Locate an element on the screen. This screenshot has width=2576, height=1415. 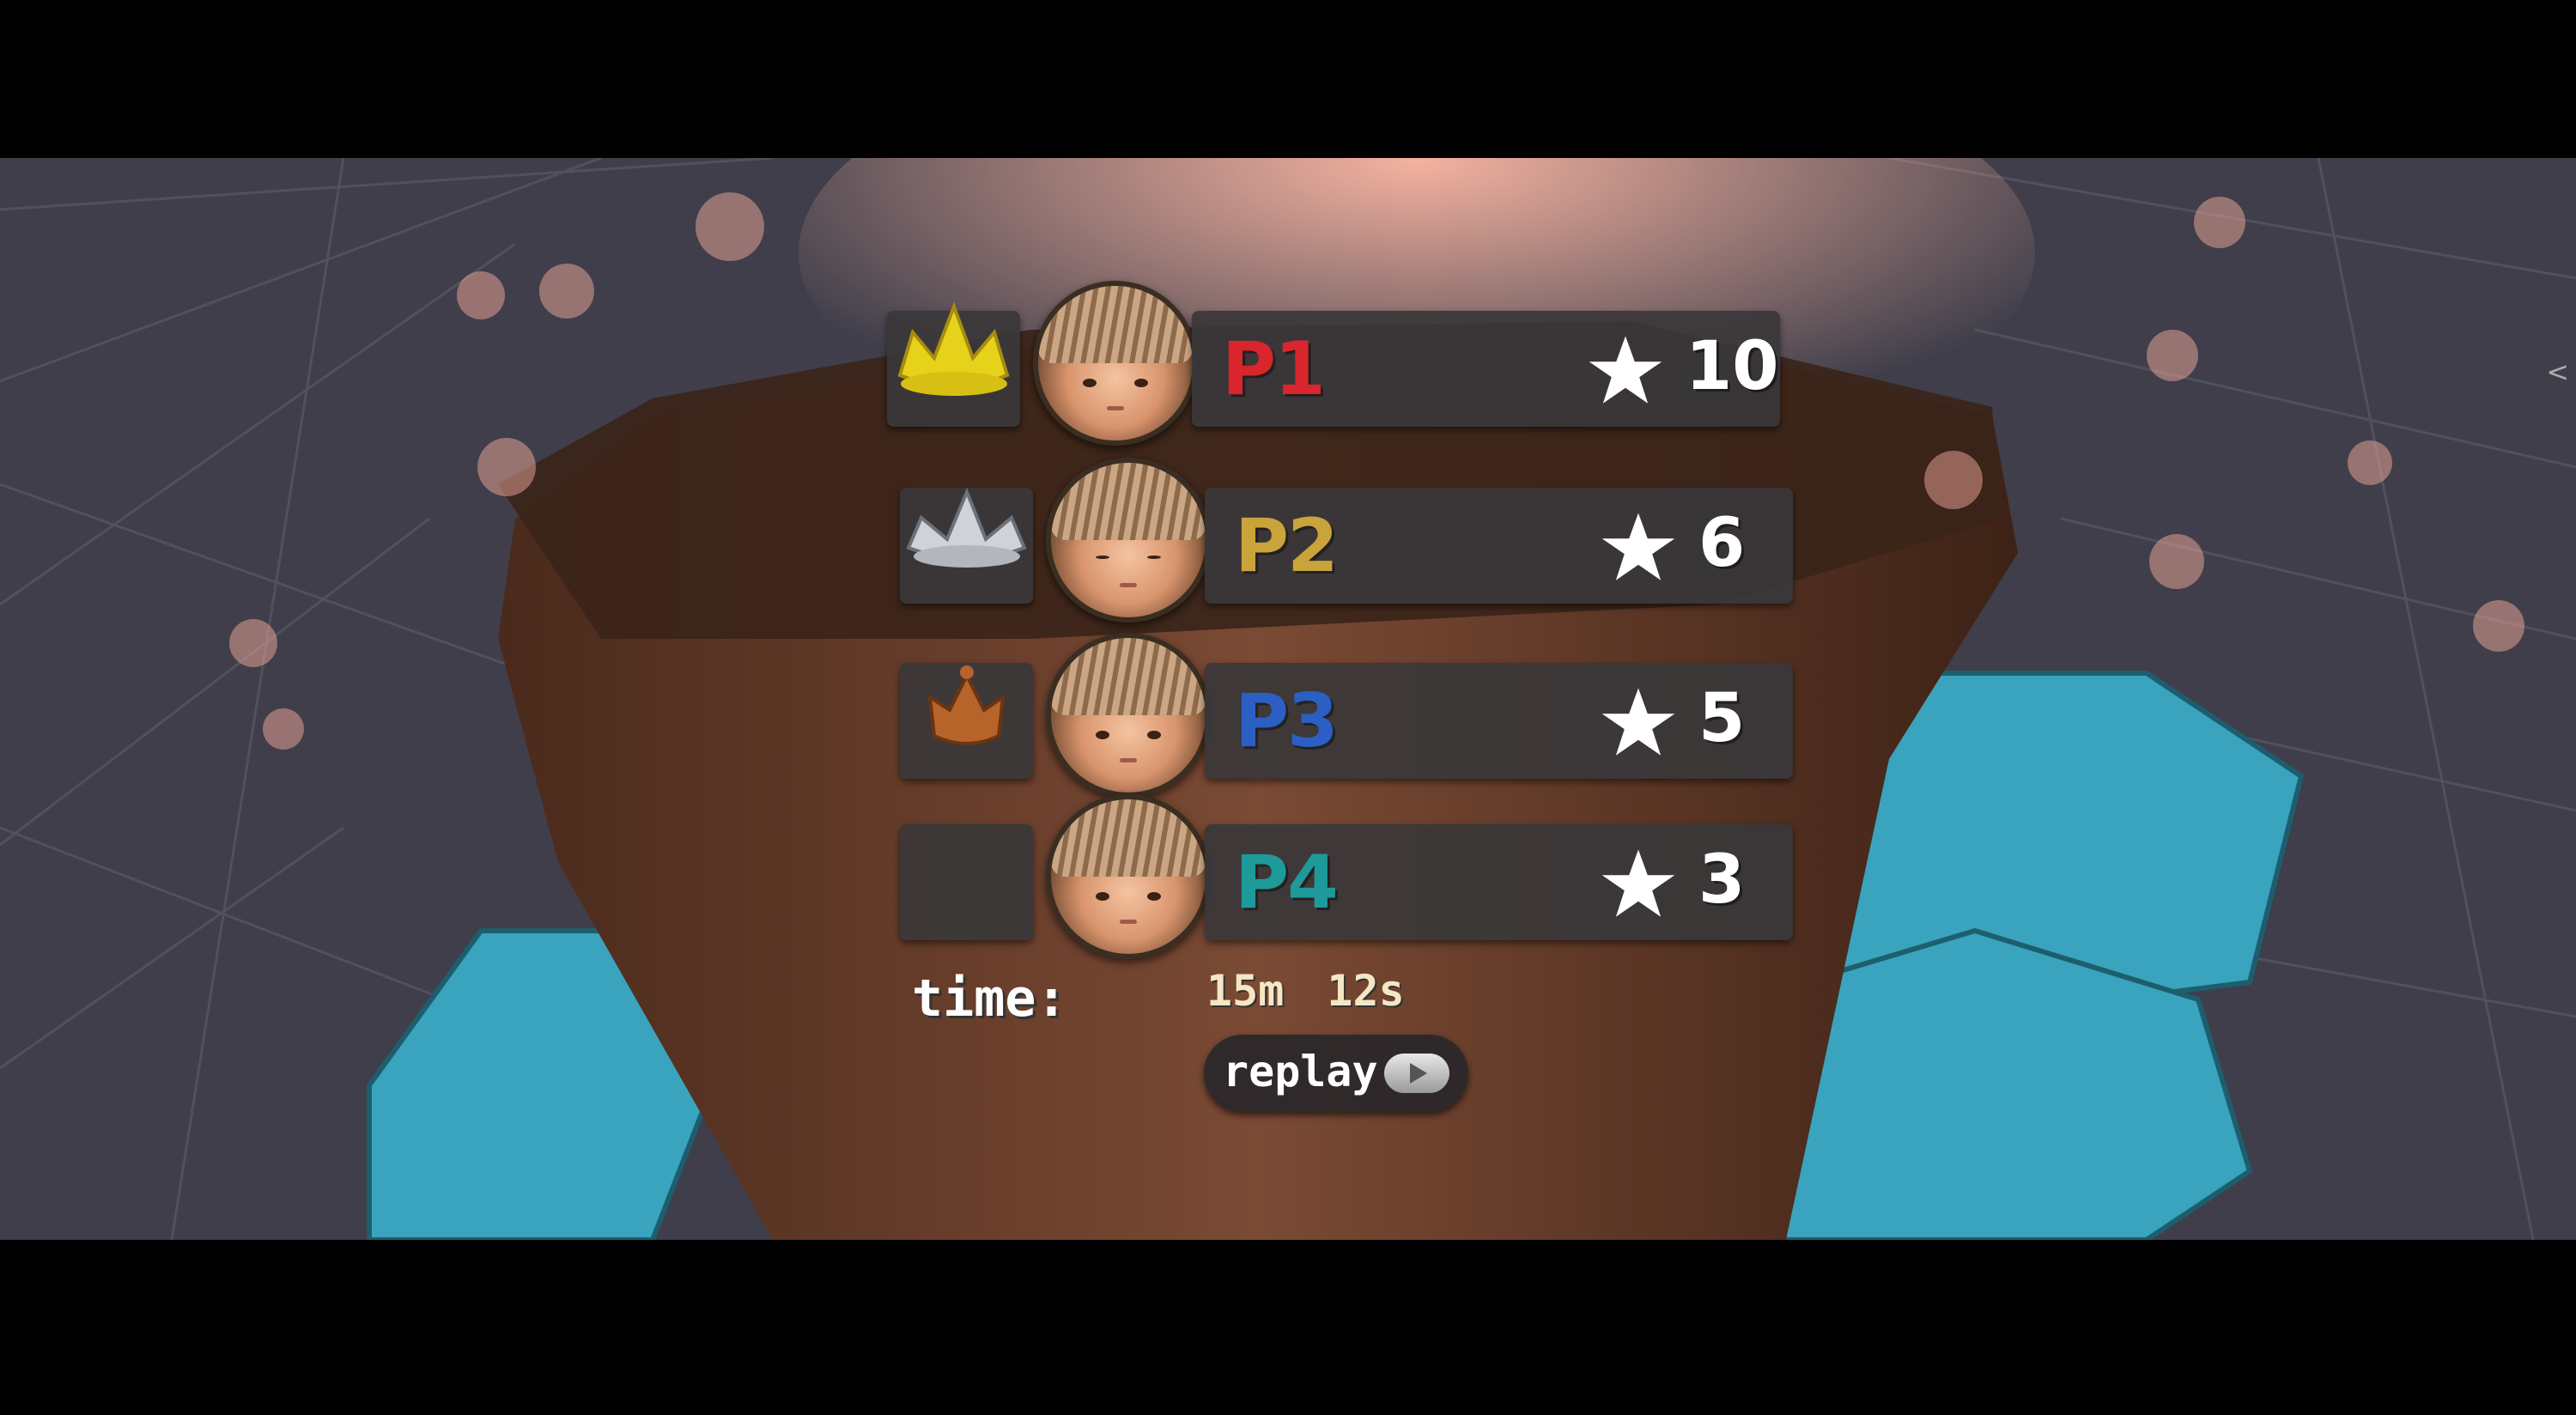
player-score: 10 is located at coordinates (1733, 366).